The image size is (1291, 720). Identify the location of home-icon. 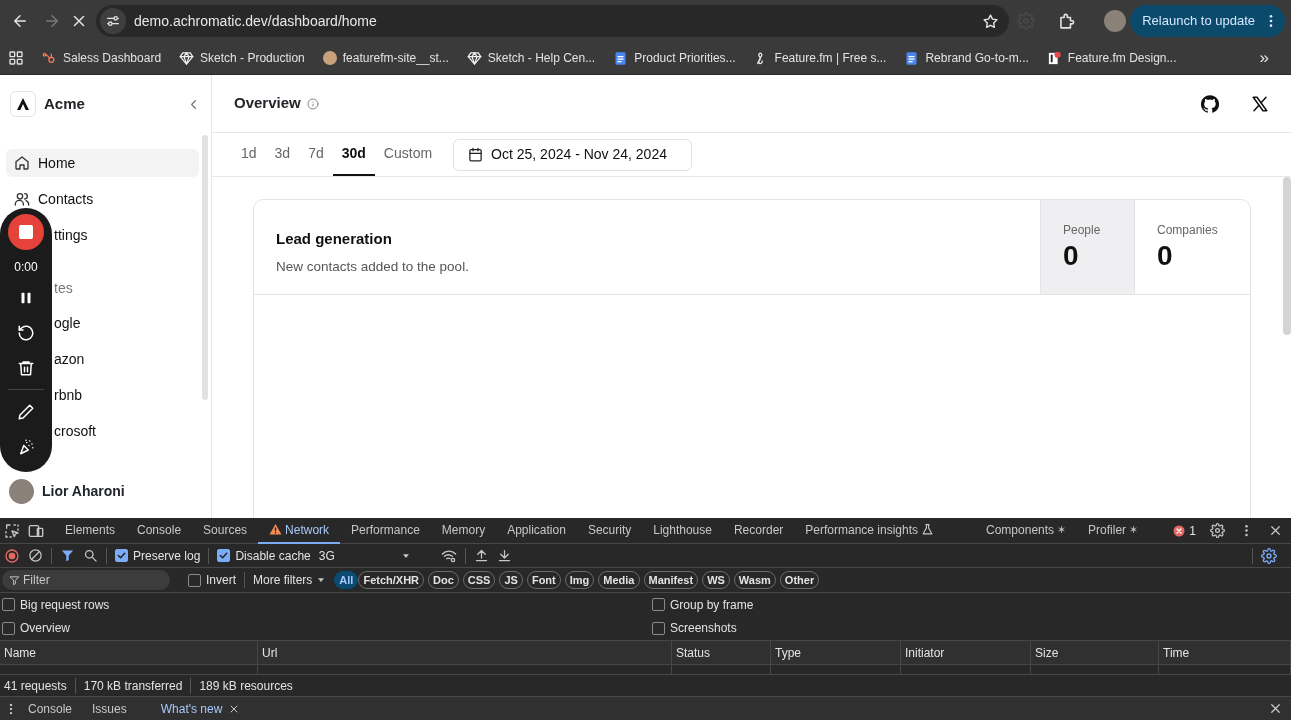
(22, 163).